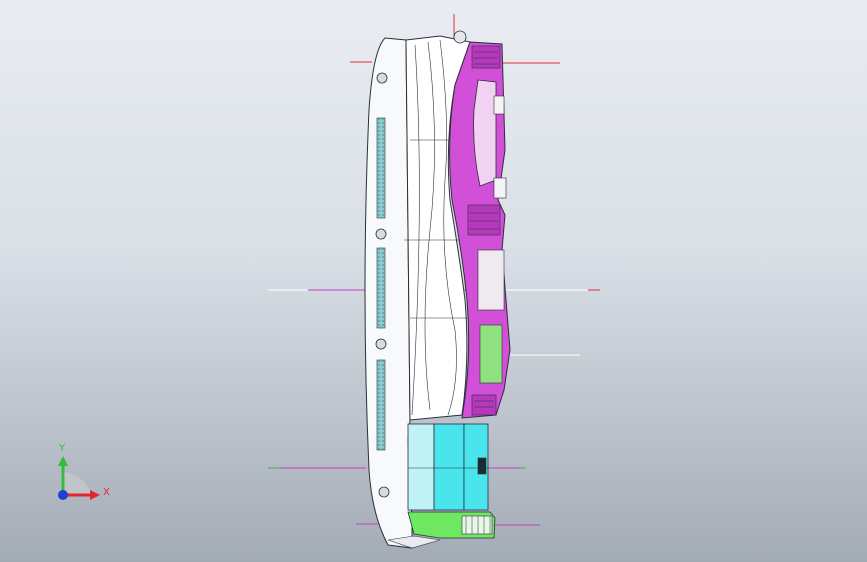 This screenshot has width=867, height=562. I want to click on cyan-panel-left, so click(421, 467).